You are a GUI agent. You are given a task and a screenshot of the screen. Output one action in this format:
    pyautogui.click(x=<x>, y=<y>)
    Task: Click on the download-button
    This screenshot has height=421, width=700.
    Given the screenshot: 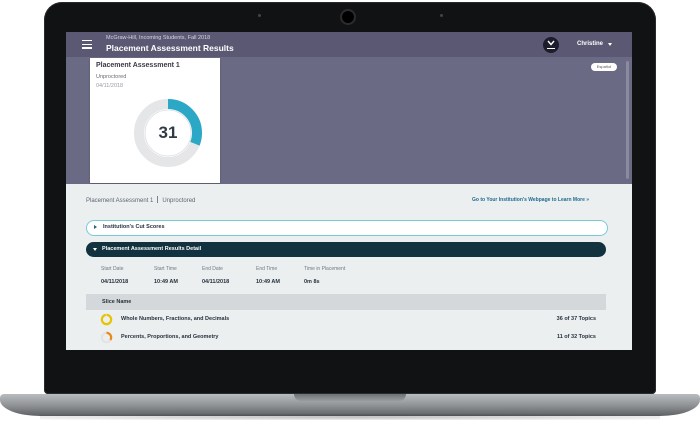 What is the action you would take?
    pyautogui.click(x=551, y=45)
    